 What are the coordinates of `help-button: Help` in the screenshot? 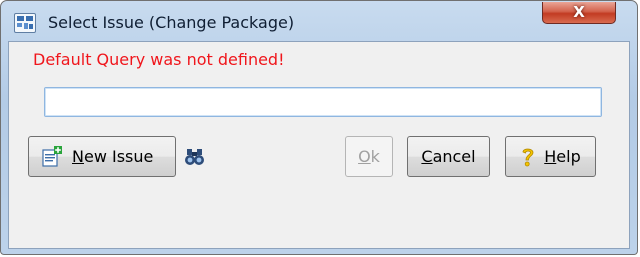 It's located at (550, 156).